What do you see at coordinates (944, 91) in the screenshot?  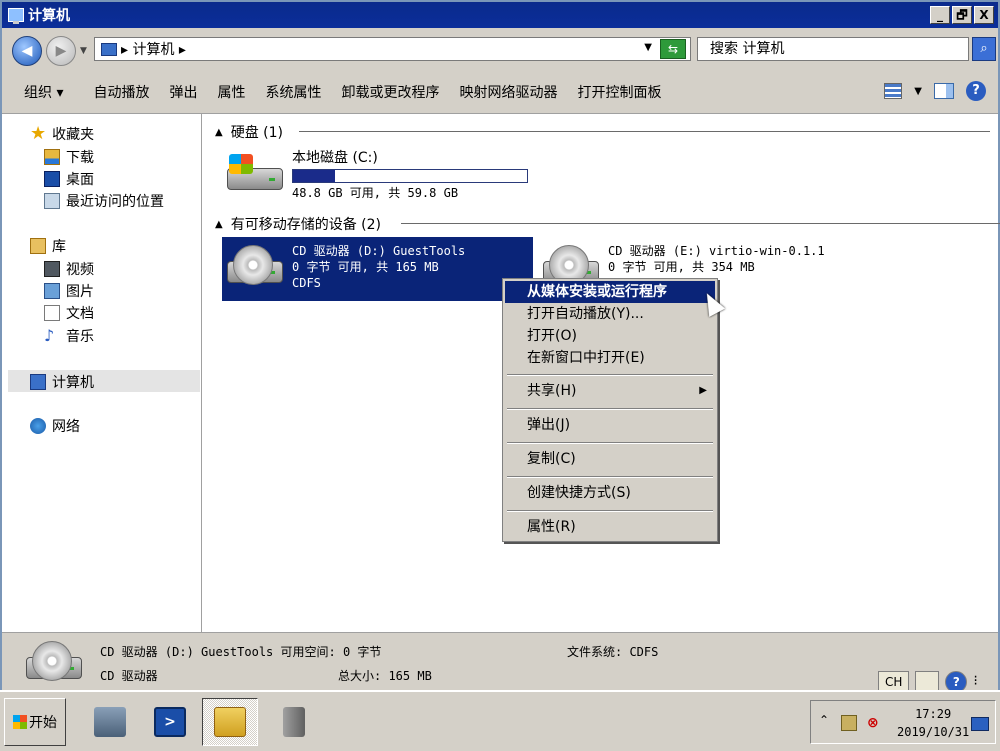 I see `preview-pane-icon` at bounding box center [944, 91].